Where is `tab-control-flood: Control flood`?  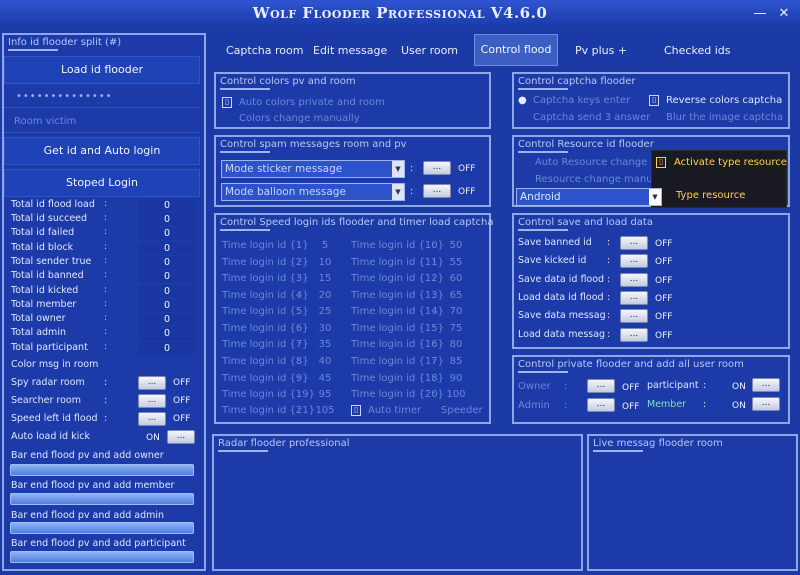 tab-control-flood: Control flood is located at coordinates (516, 50).